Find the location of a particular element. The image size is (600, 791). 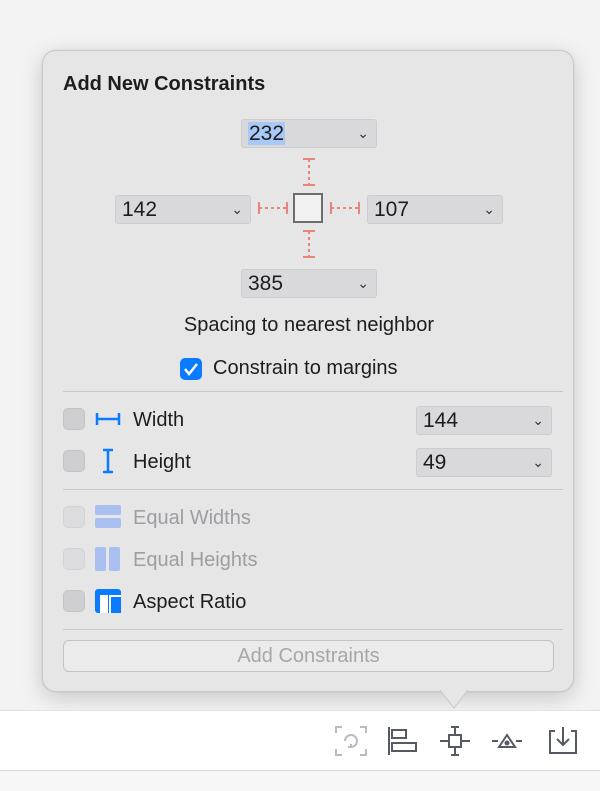

height-value: 49 is located at coordinates (435, 462).